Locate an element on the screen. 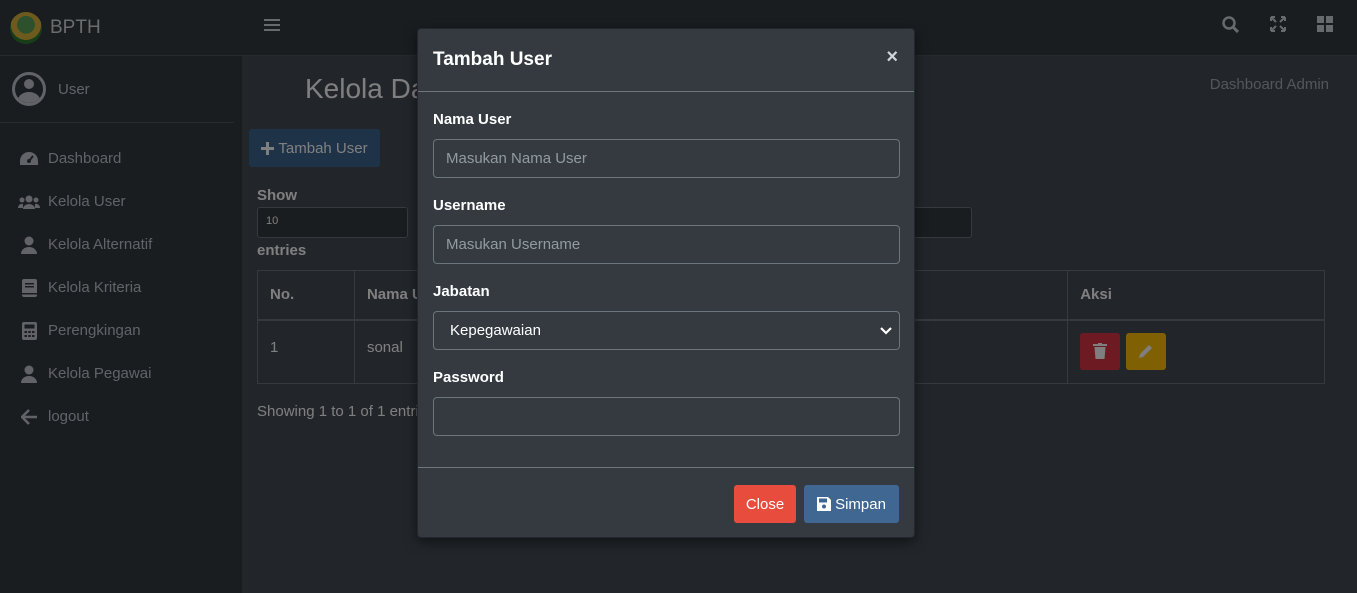 Image resolution: width=1357 pixels, height=593 pixels. save-label: Simpan is located at coordinates (860, 504).